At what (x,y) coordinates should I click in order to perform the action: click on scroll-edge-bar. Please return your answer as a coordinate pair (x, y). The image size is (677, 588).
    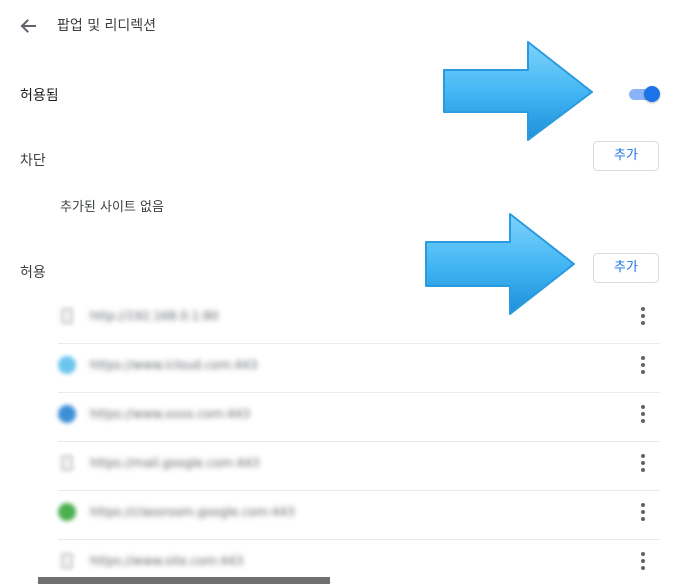
    Looking at the image, I should click on (184, 580).